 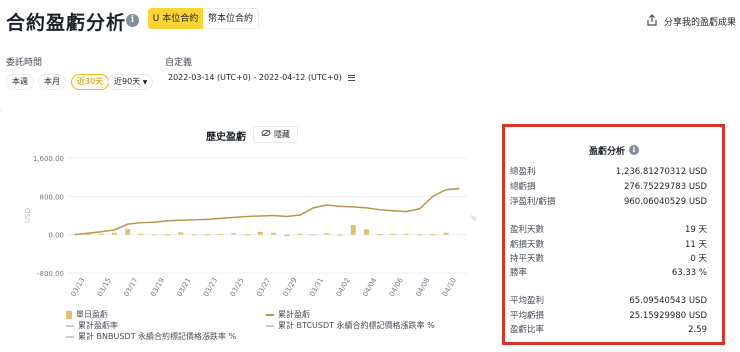 I want to click on x-tick-label: 03/17, so click(x=131, y=287).